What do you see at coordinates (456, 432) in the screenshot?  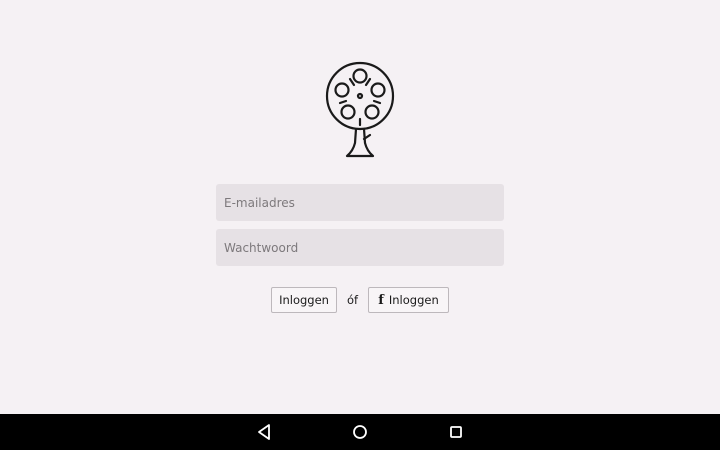 I see `recent-apps-square-icon` at bounding box center [456, 432].